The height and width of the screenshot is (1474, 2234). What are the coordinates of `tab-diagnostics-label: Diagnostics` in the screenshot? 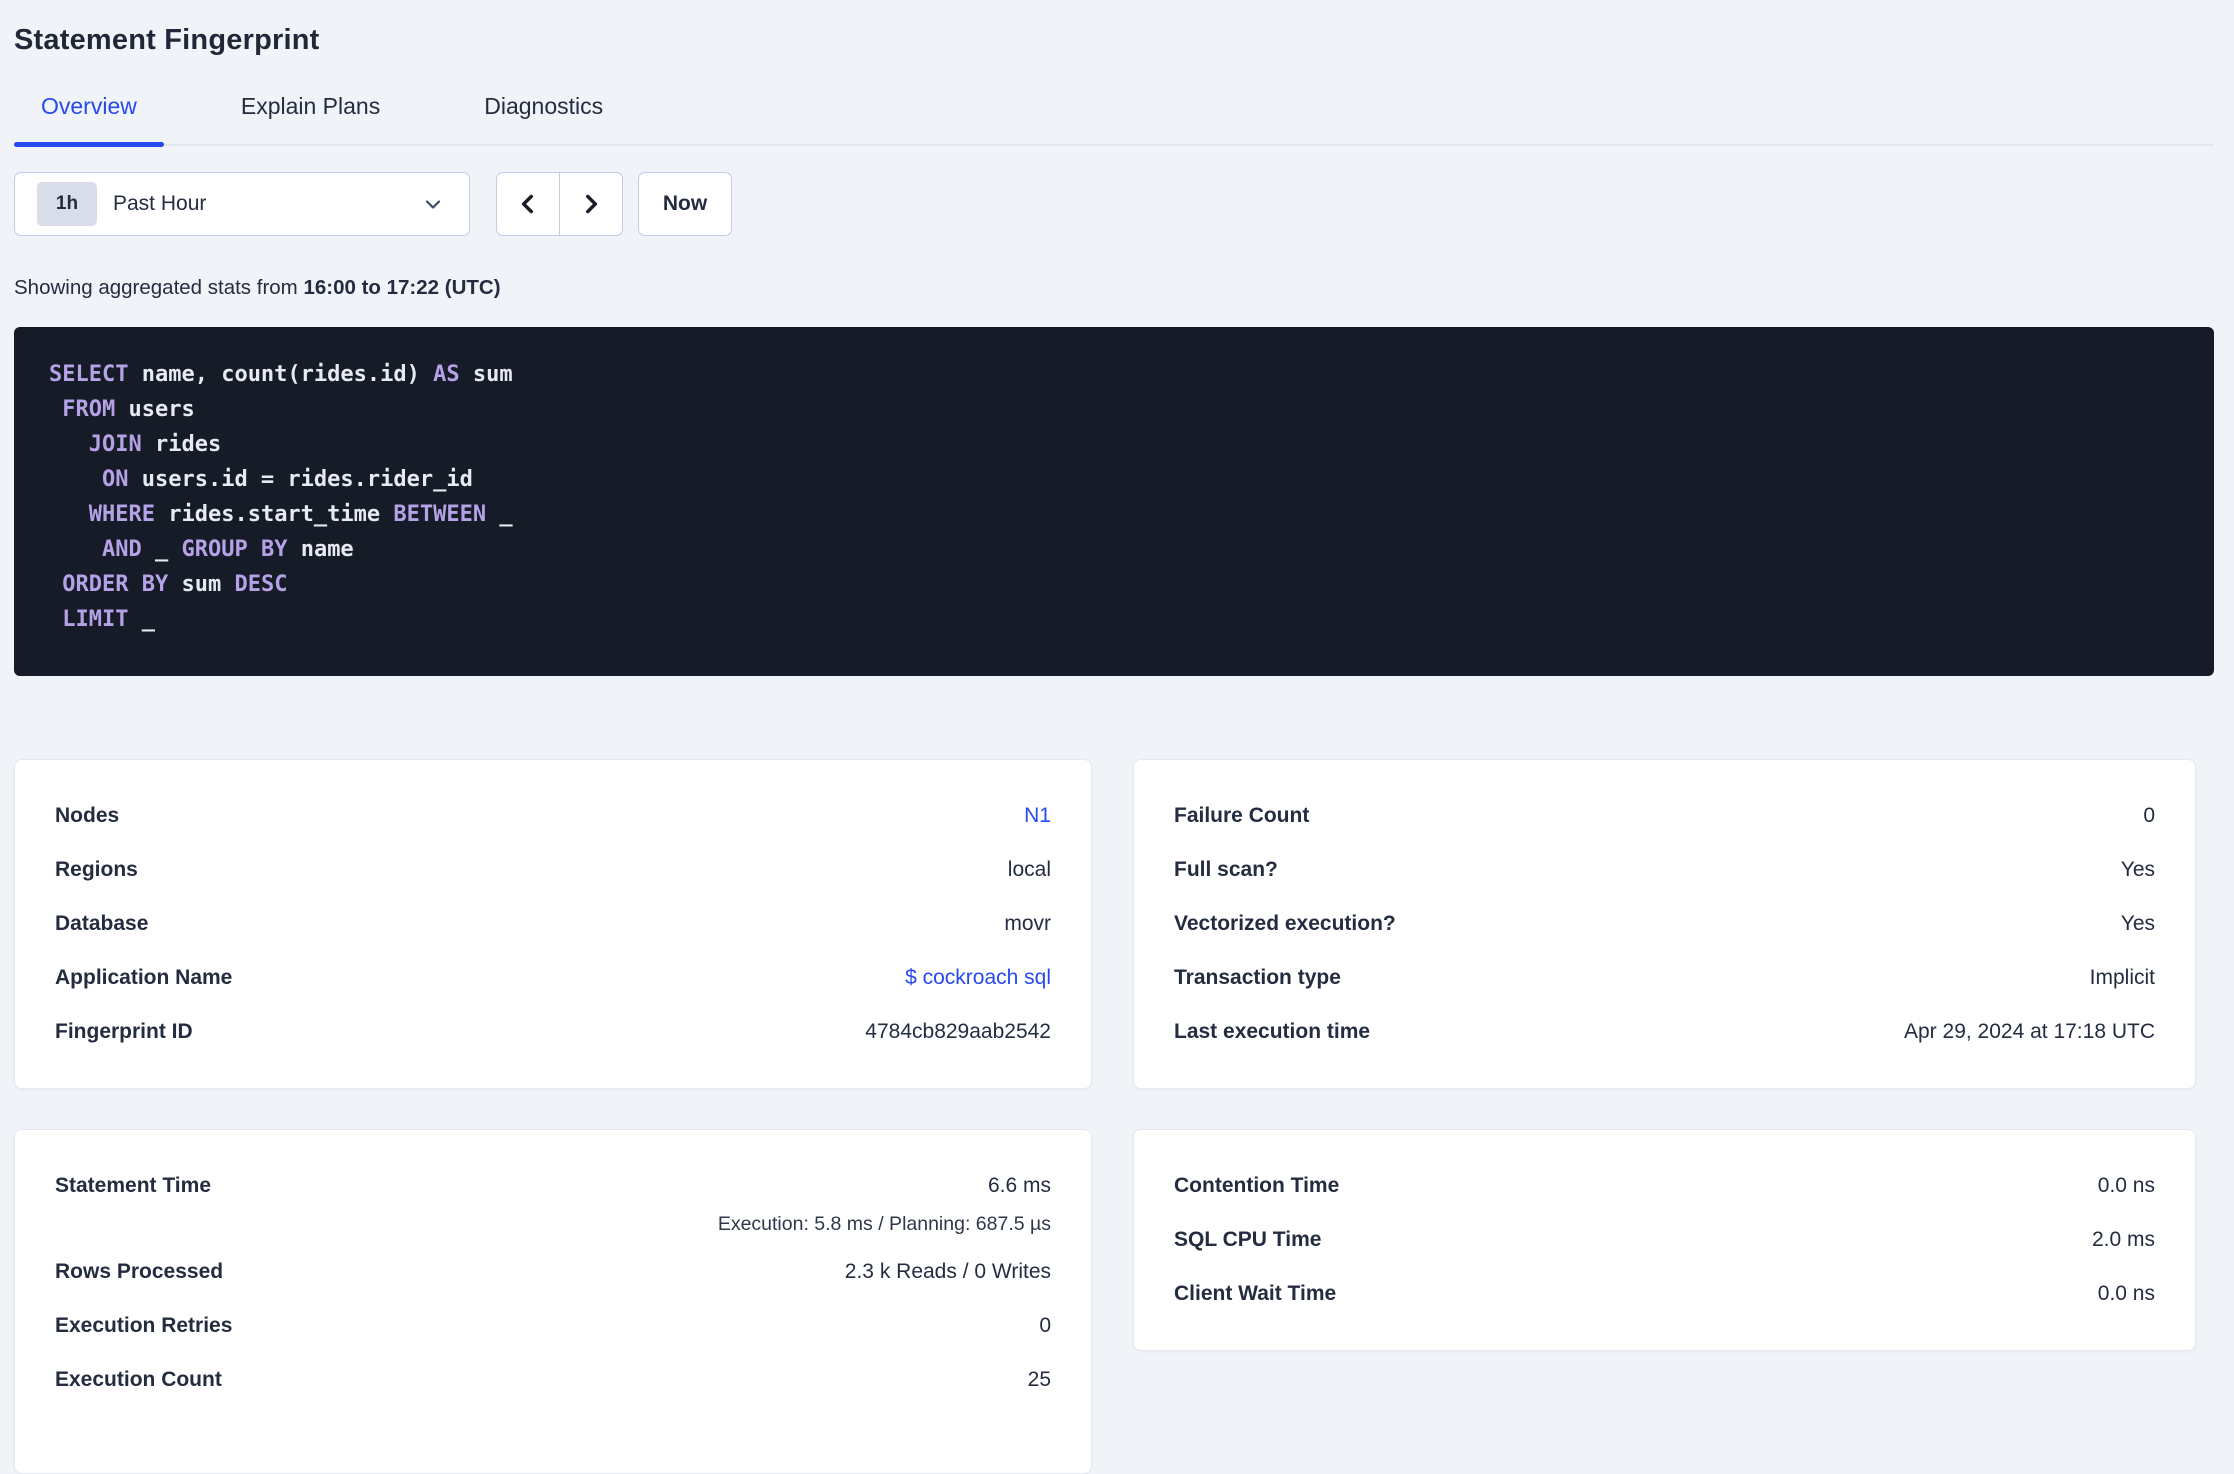 It's located at (544, 106).